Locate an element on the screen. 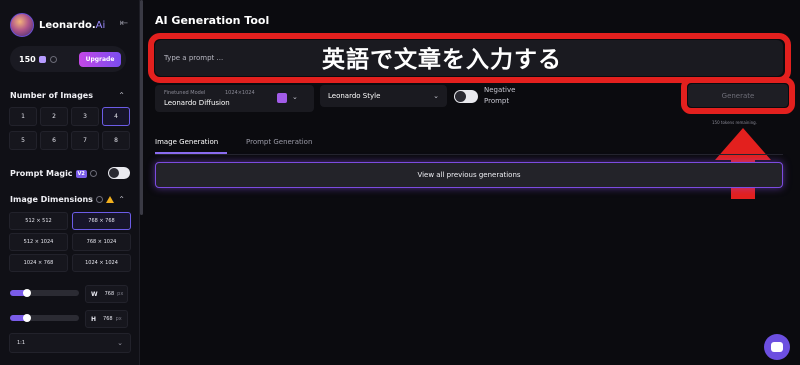  tokens-remaining: 150 tokens remaining. is located at coordinates (734, 122).